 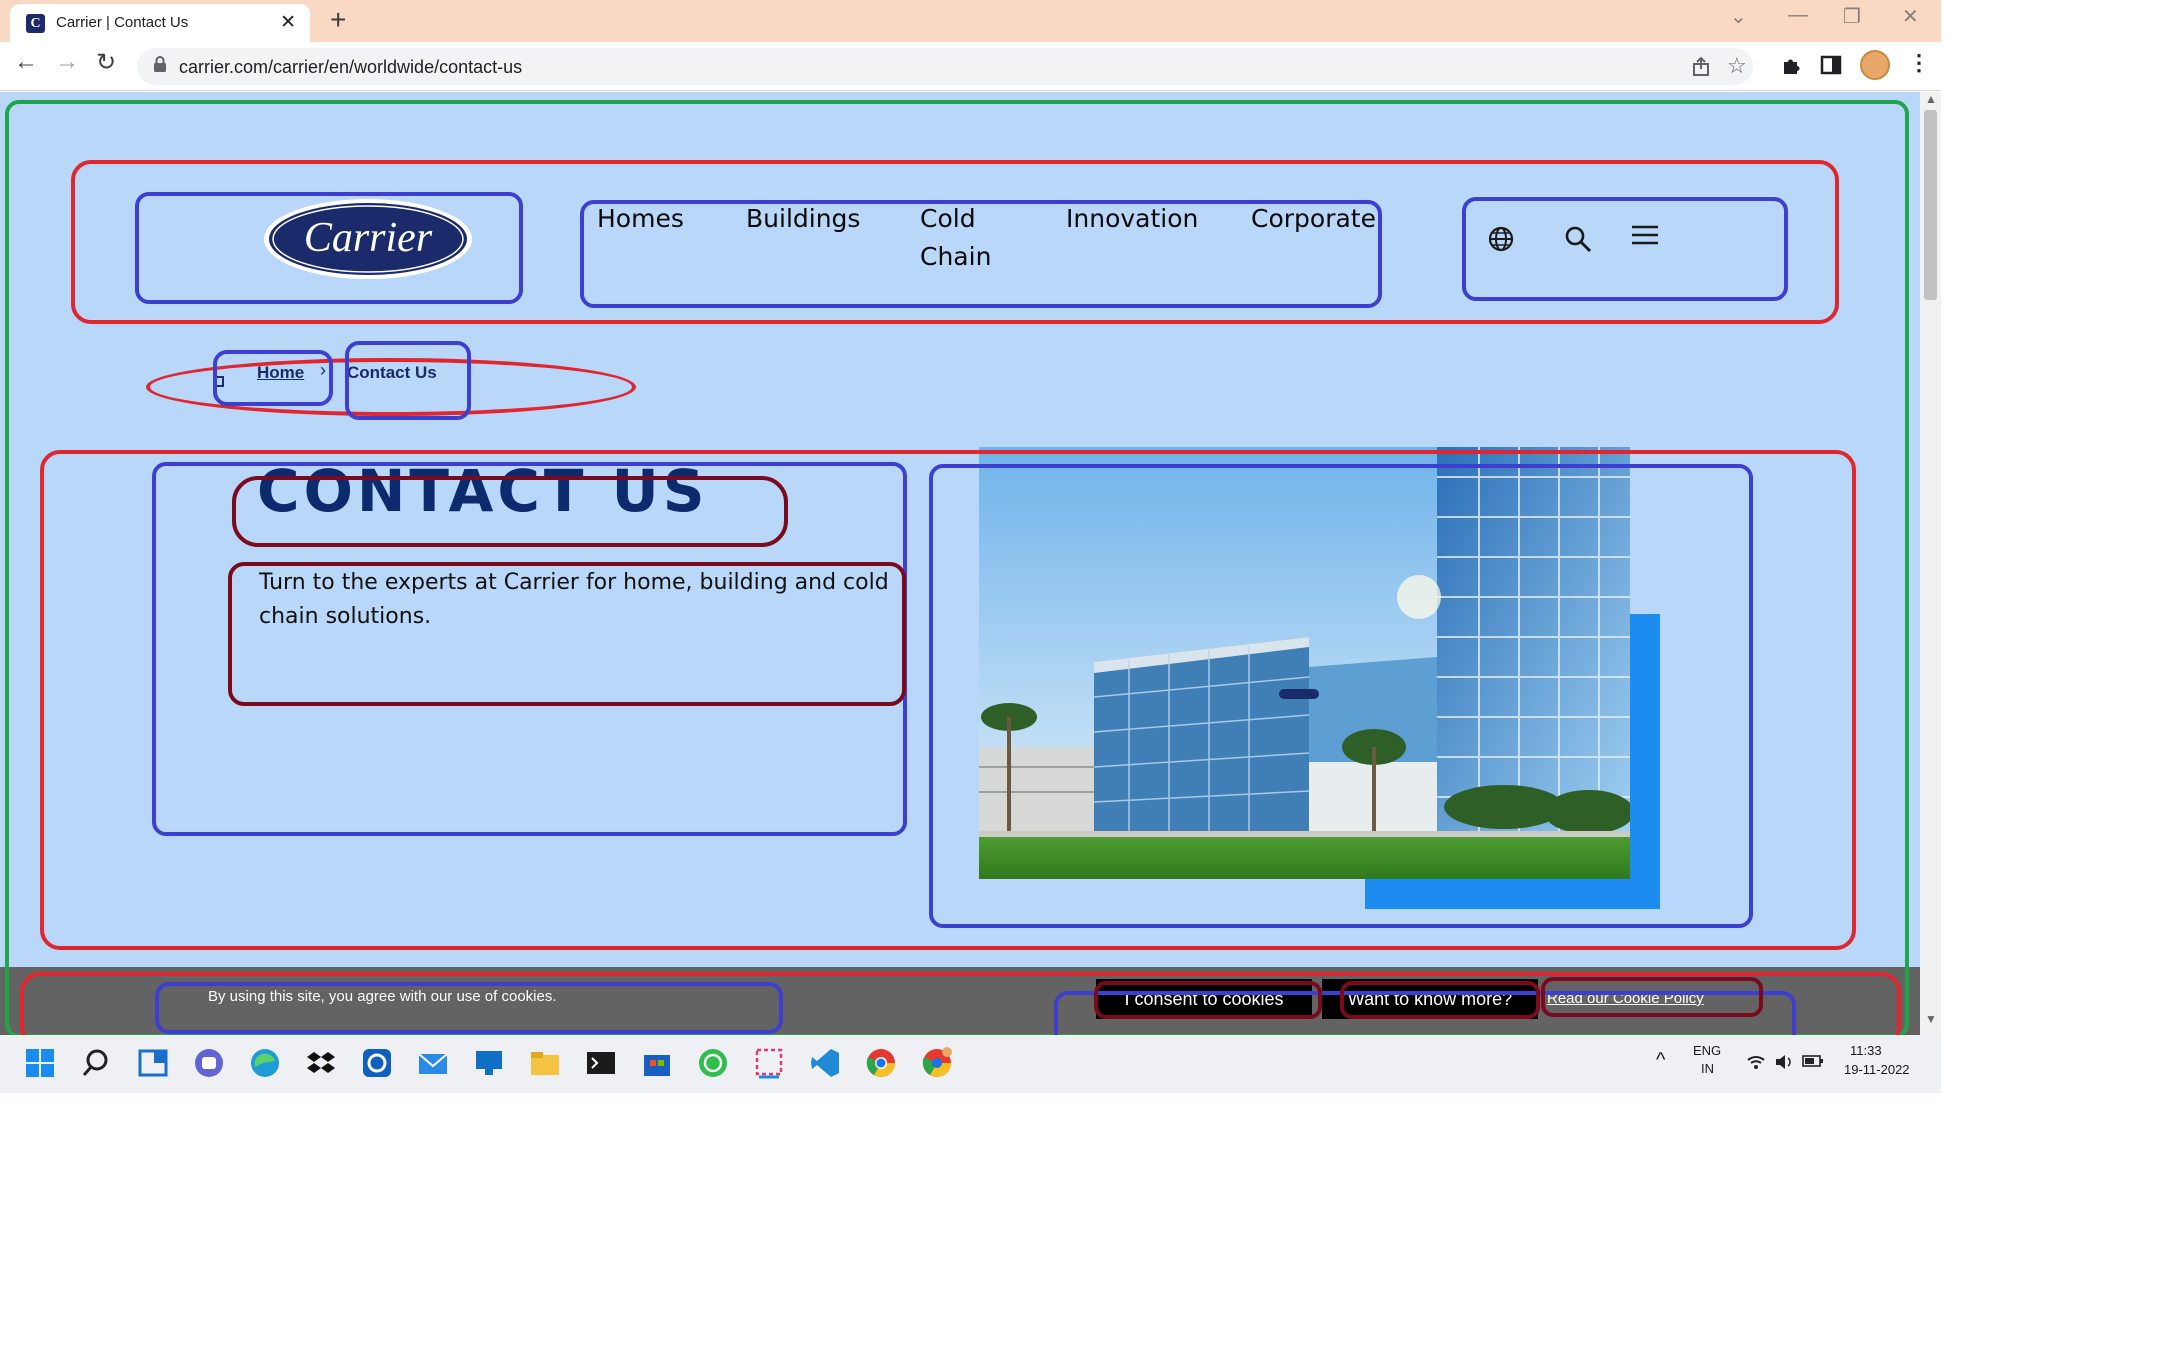 What do you see at coordinates (1931, 1019) in the screenshot?
I see `scroll-down-arrow-icon: ▼` at bounding box center [1931, 1019].